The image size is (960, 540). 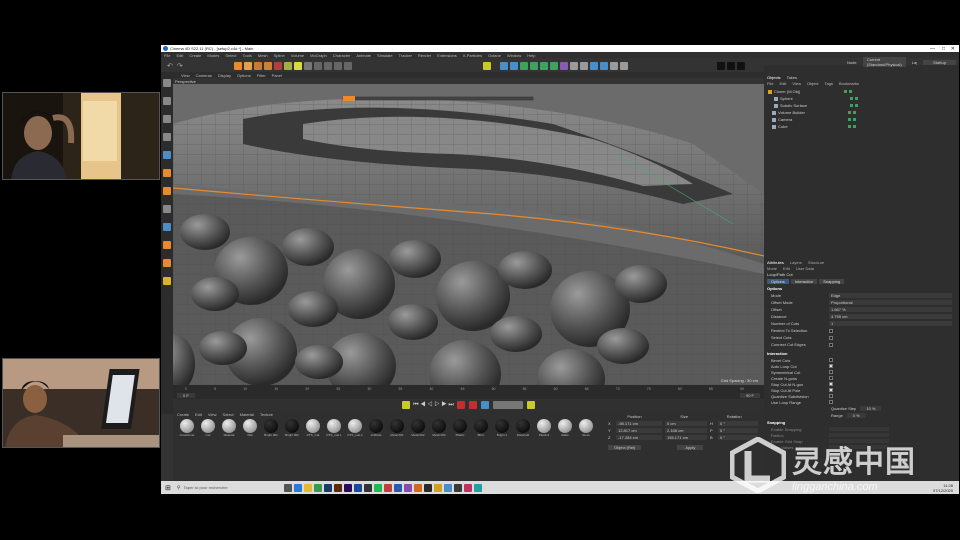 What do you see at coordinates (405, 55) in the screenshot?
I see `menu-item-tracker: Tracker` at bounding box center [405, 55].